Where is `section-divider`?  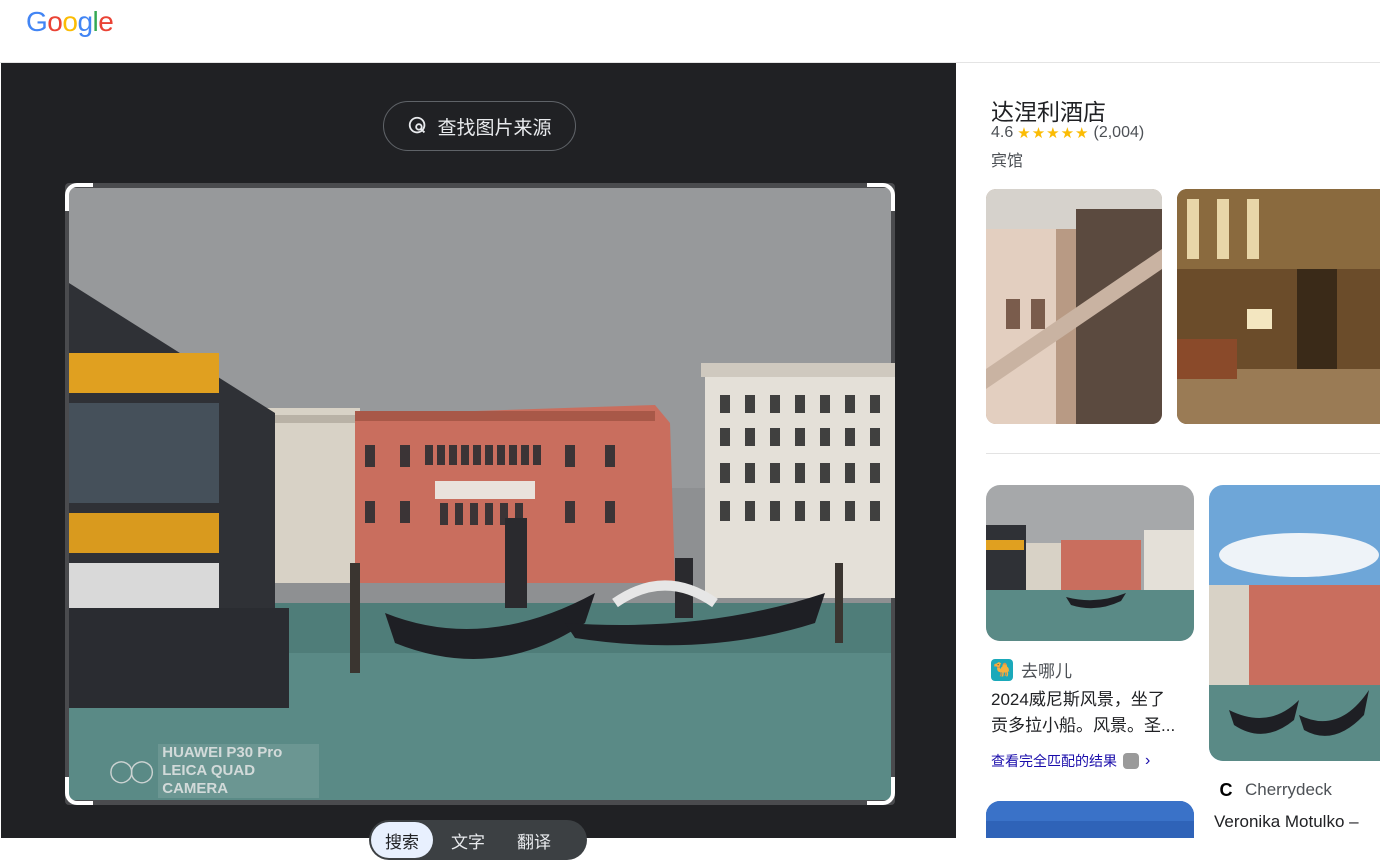 section-divider is located at coordinates (1183, 453).